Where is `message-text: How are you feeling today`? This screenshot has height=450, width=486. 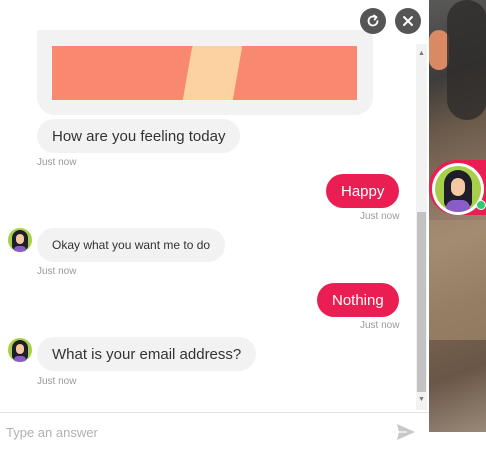
message-text: How are you feeling today is located at coordinates (139, 136).